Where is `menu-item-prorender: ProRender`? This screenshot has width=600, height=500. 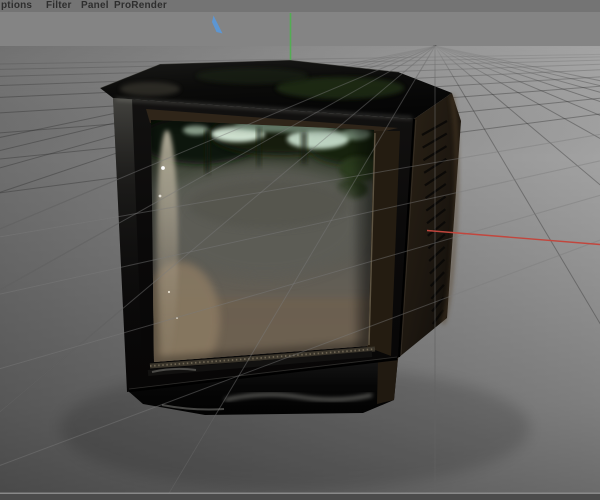
menu-item-prorender: ProRender is located at coordinates (140, 6).